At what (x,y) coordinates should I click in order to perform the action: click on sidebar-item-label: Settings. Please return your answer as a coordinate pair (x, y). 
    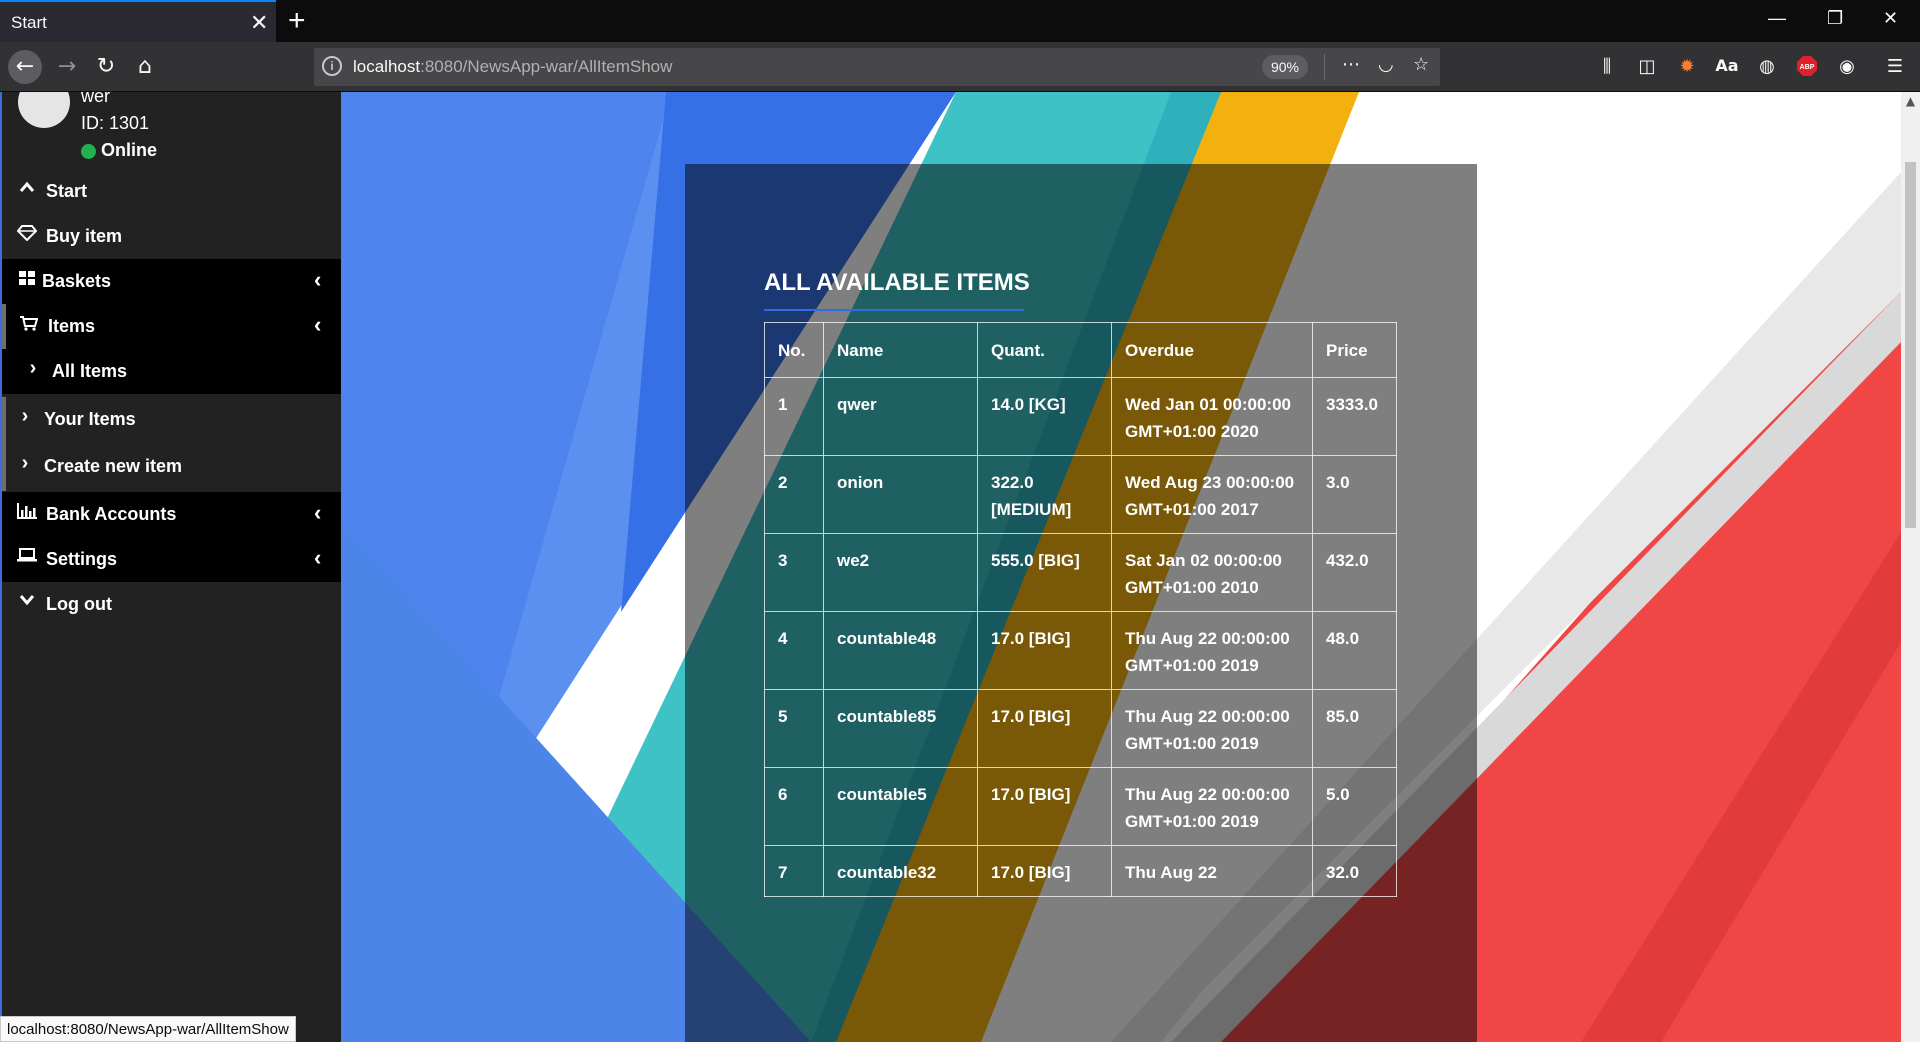
    Looking at the image, I should click on (82, 559).